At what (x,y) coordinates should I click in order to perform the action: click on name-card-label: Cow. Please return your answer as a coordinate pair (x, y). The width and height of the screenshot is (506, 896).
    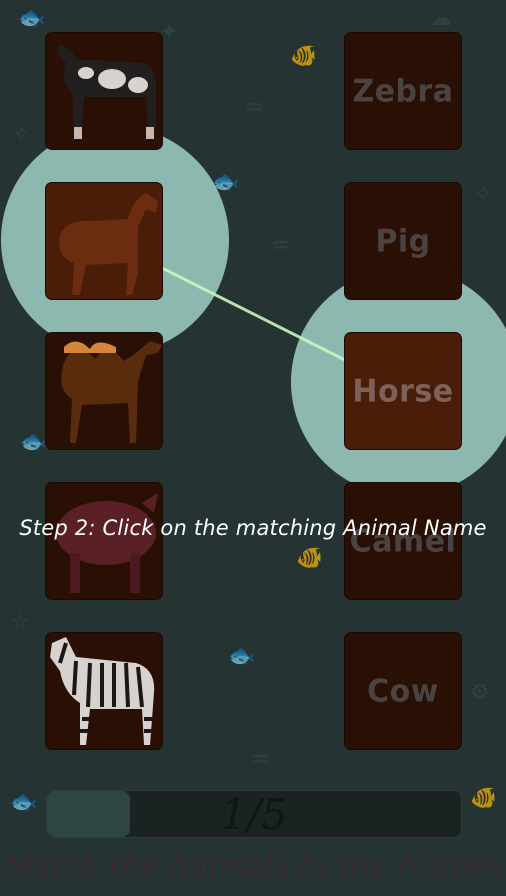
    Looking at the image, I should click on (403, 691).